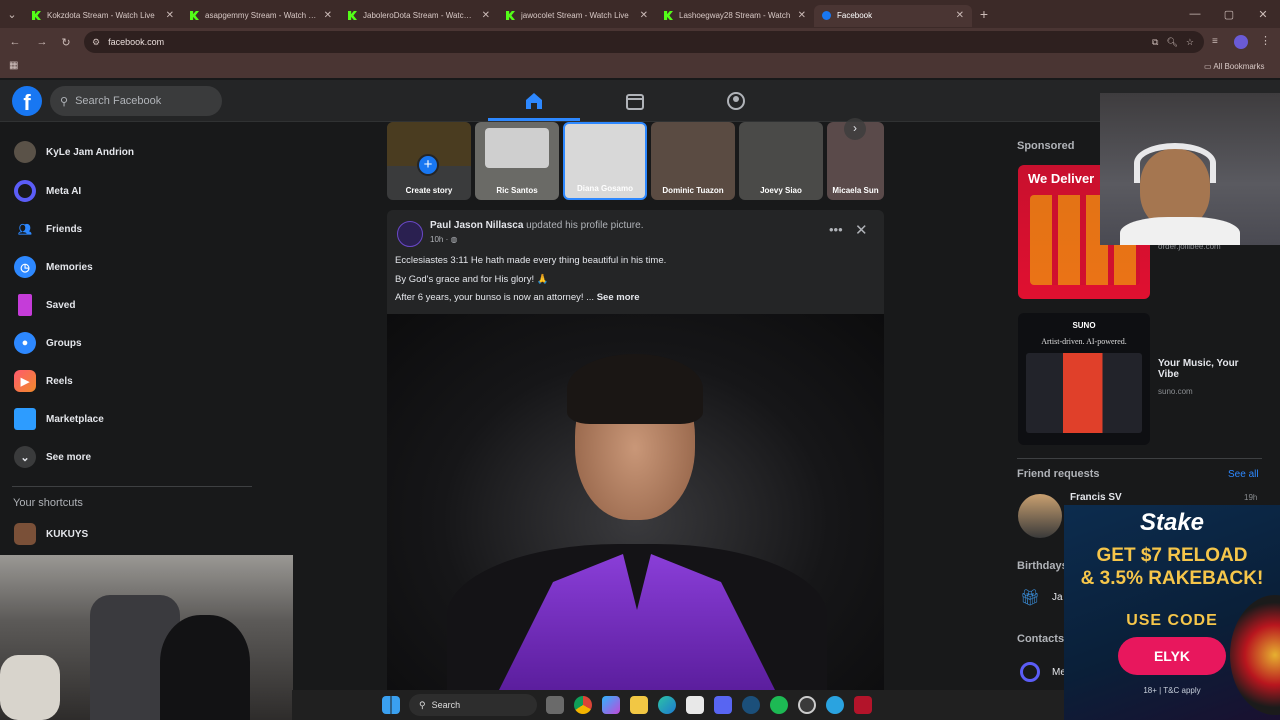  What do you see at coordinates (42, 42) in the screenshot?
I see `forward-icon: →` at bounding box center [42, 42].